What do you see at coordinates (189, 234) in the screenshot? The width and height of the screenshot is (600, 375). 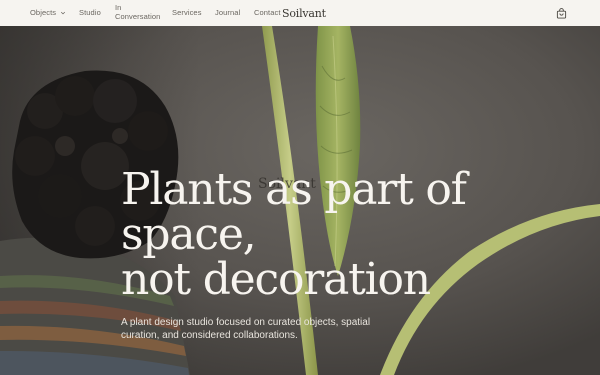 I see `hero-headline-line2: space,` at bounding box center [189, 234].